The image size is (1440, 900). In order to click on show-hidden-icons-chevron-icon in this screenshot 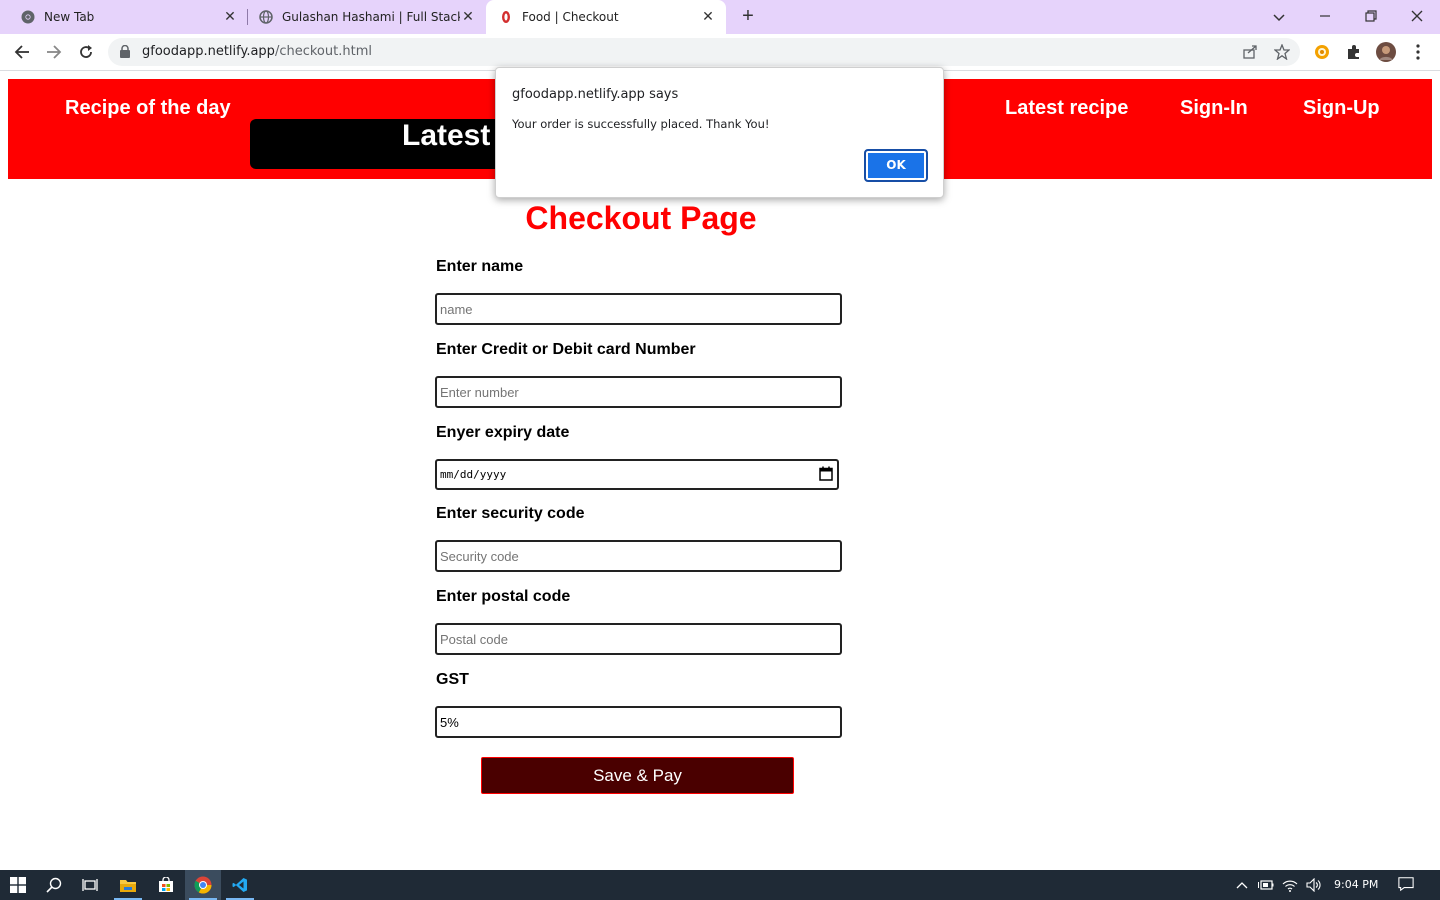, I will do `click(1242, 885)`.